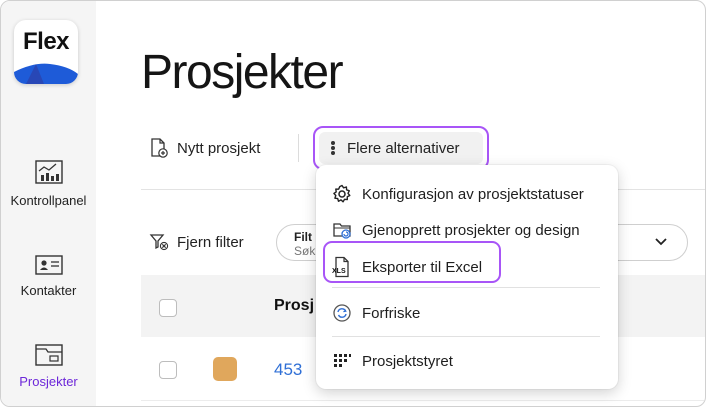 The height and width of the screenshot is (407, 706). I want to click on sidebar-item-label: Prosjekter, so click(48, 381).